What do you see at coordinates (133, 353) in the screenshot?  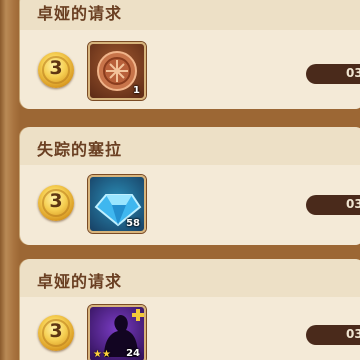 I see `reward-count: 24` at bounding box center [133, 353].